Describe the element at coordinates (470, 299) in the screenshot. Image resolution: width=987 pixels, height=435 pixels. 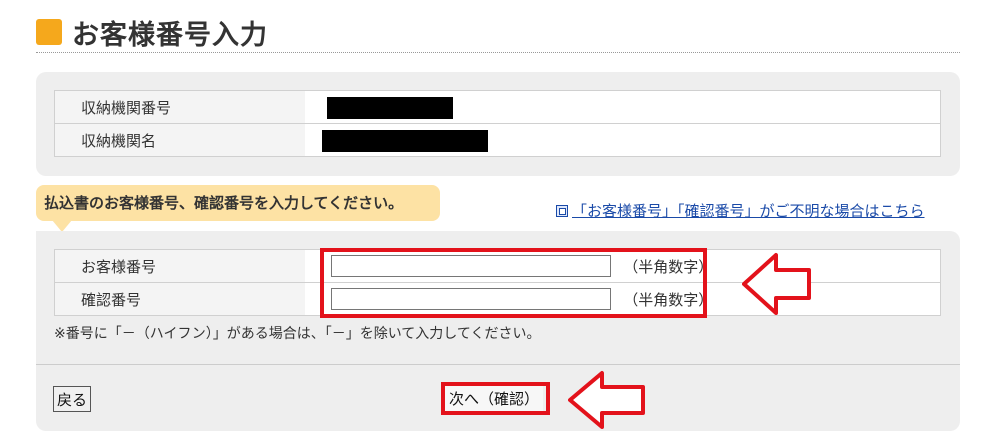
I see `confirmation-number-input` at that location.